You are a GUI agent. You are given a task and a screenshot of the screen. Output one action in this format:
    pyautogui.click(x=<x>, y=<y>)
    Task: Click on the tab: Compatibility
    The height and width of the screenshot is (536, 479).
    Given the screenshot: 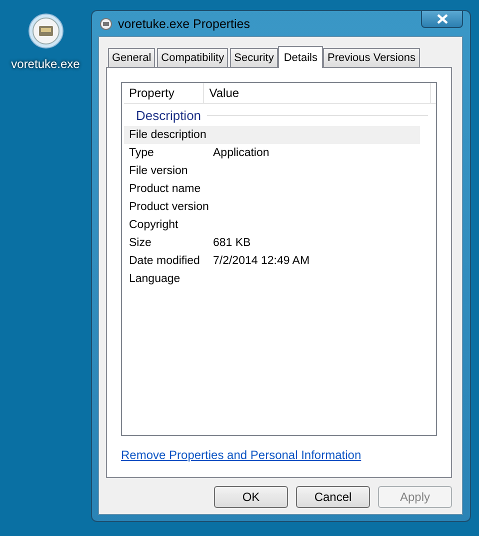 What is the action you would take?
    pyautogui.click(x=192, y=57)
    